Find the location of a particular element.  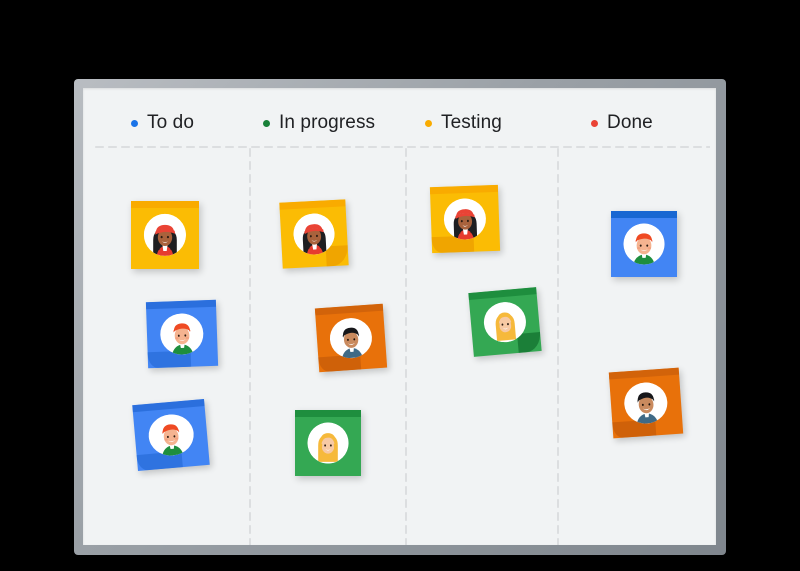

column-label-to-do: To do is located at coordinates (170, 122).